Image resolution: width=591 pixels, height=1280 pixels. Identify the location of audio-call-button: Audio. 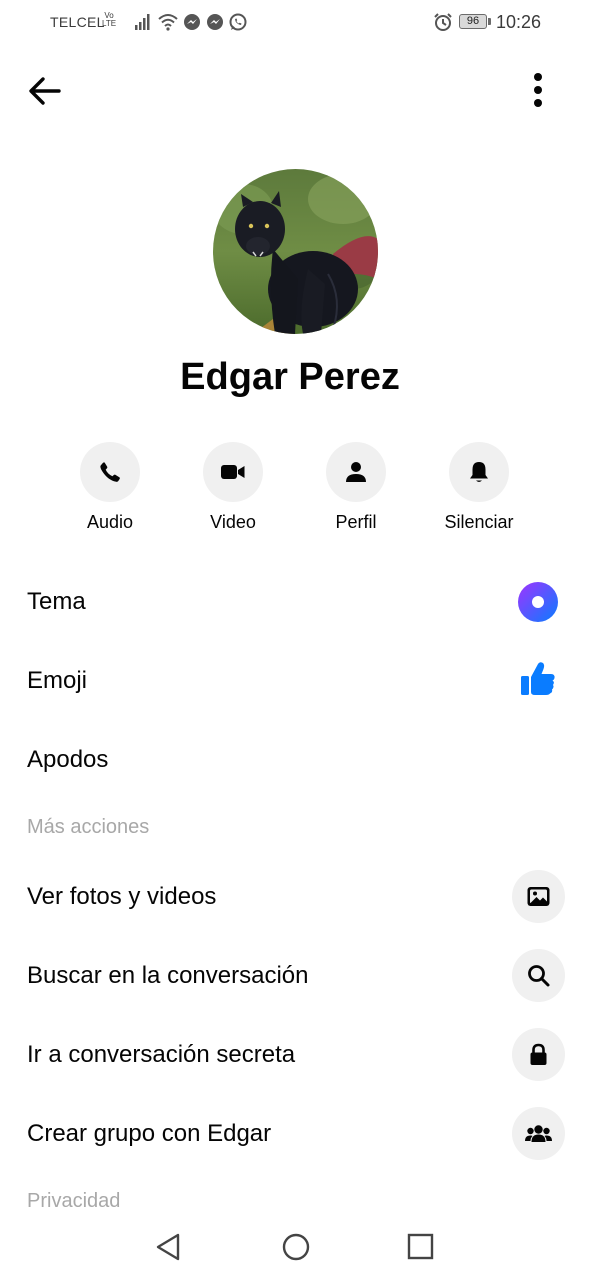
(110, 492).